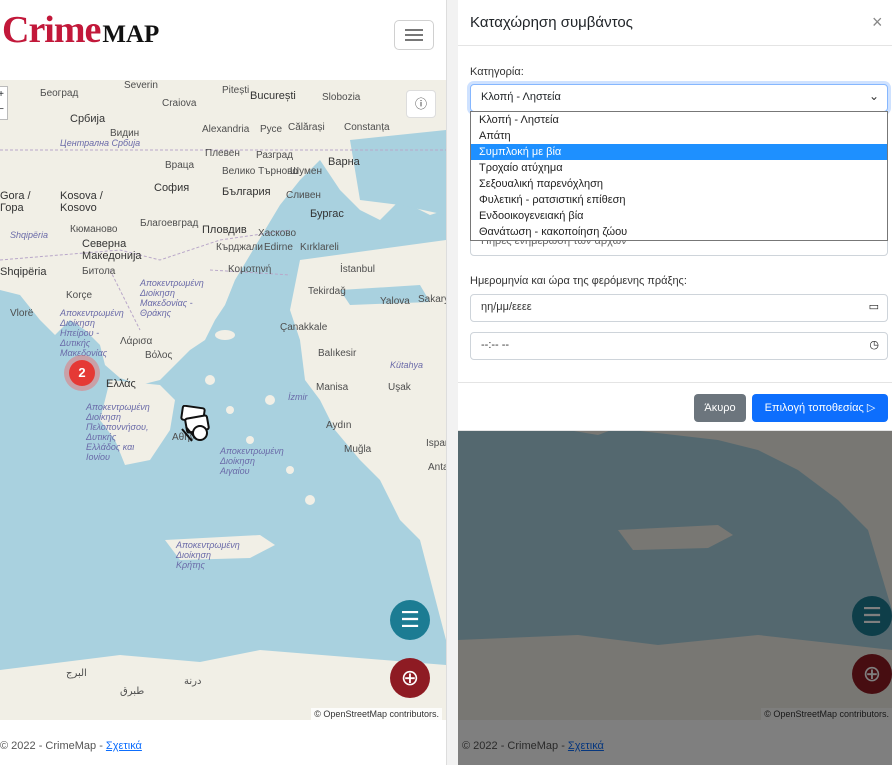 The width and height of the screenshot is (892, 765). I want to click on category-selected-value: Κλοπή - Ληστεία, so click(521, 97).